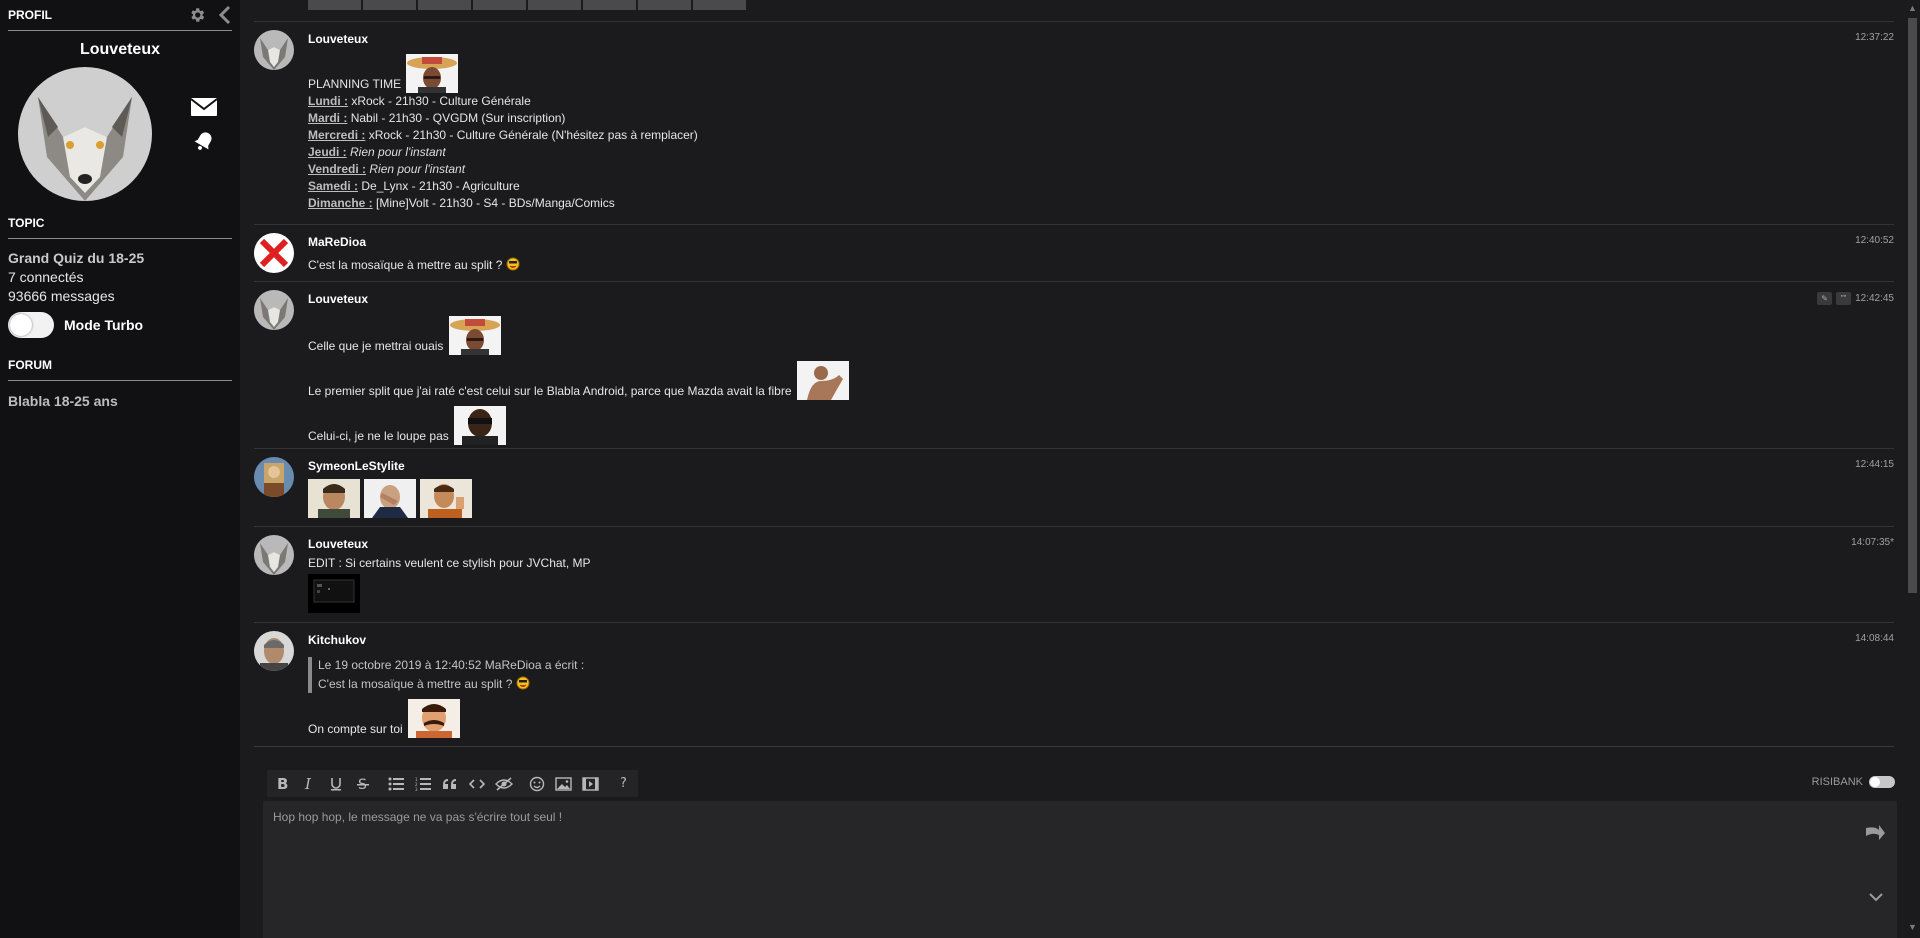 The image size is (1920, 938). Describe the element at coordinates (120, 258) in the screenshot. I see `topic-name: Grand Quiz du 18-25` at that location.